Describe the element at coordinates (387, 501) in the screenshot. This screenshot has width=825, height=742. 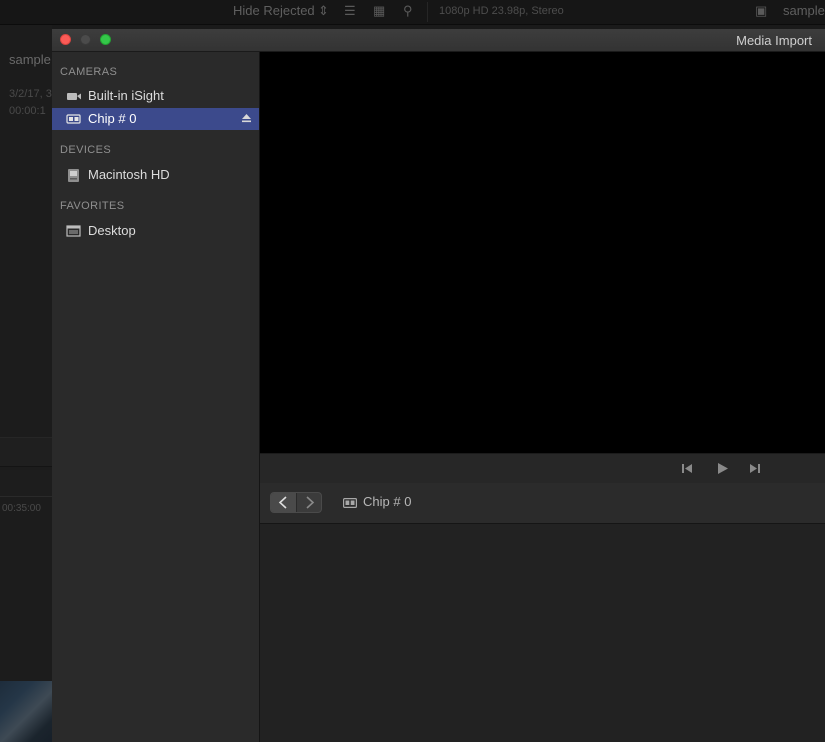
I see `breadcrumb: Chip # 0` at that location.